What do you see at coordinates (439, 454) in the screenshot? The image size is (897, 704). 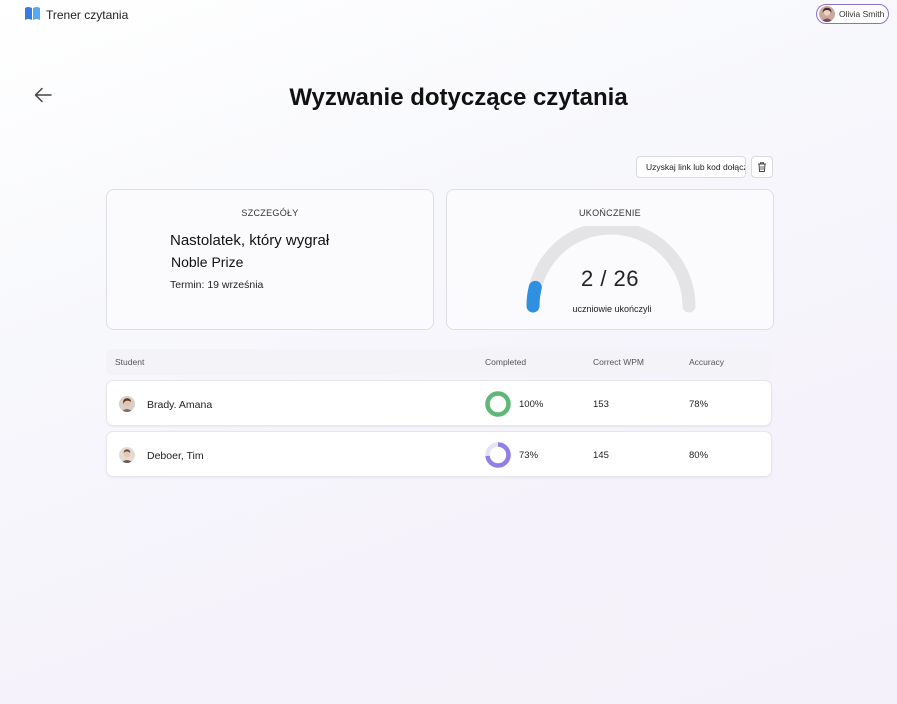 I see `table-row: Deboer, Tim 73% 145 80%` at bounding box center [439, 454].